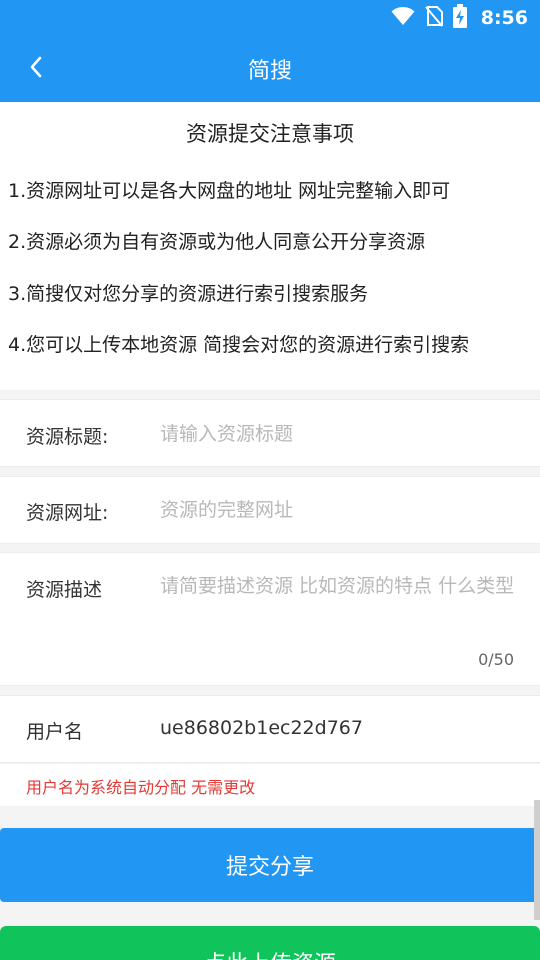 The image size is (540, 960). I want to click on title-input, so click(338, 434).